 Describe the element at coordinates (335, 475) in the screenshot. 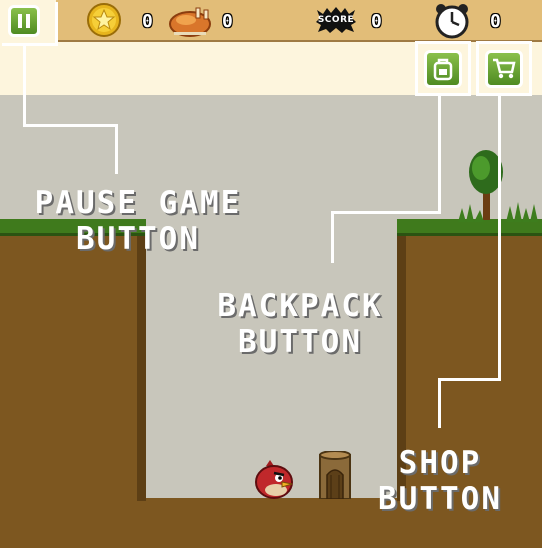

I see `tree-stump-door` at that location.